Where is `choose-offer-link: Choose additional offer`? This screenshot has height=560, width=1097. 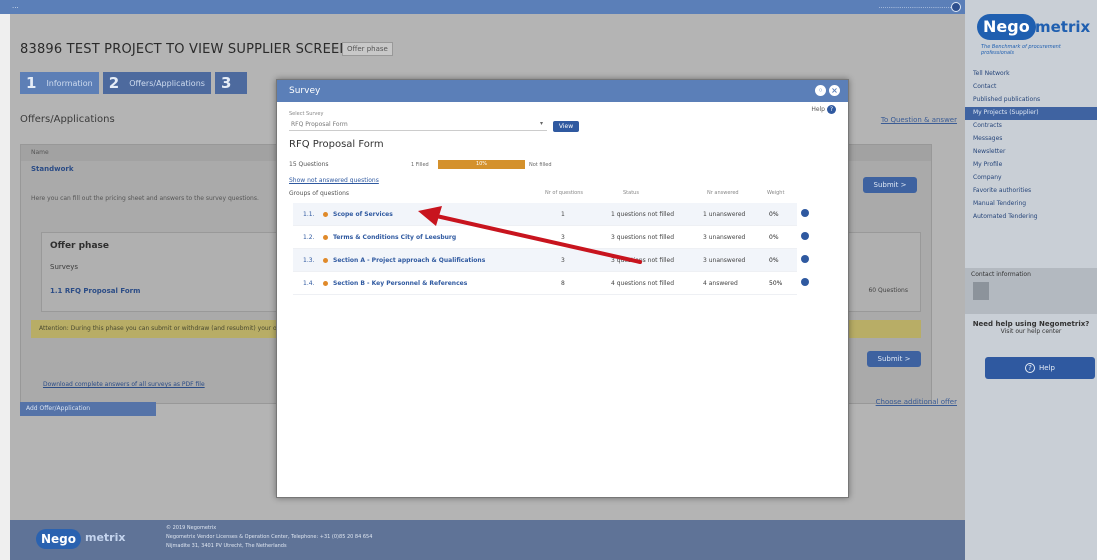
choose-offer-link: Choose additional offer is located at coordinates (916, 402).